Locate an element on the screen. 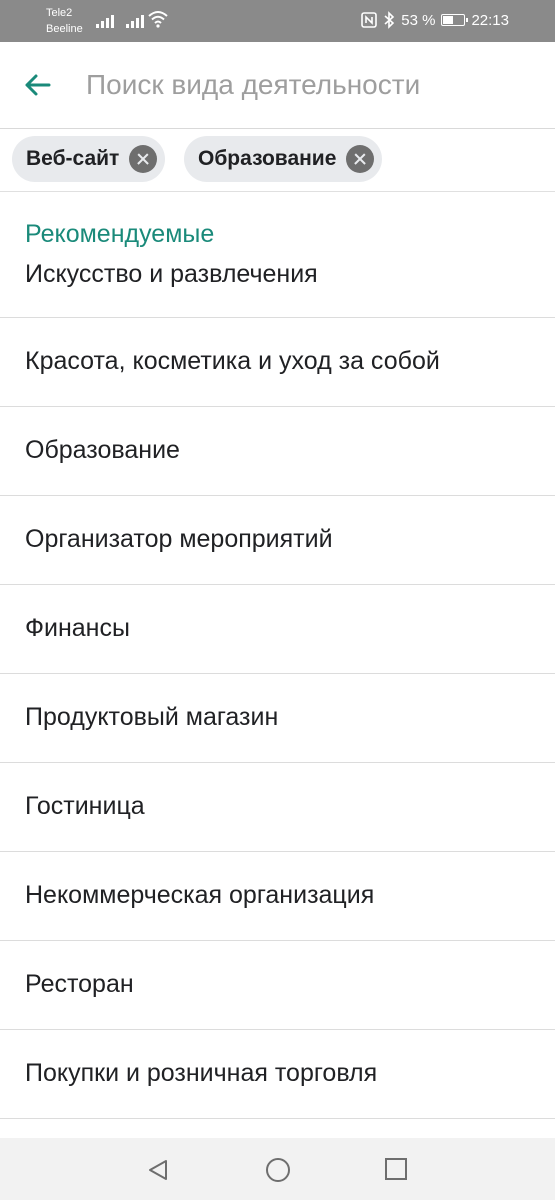 The height and width of the screenshot is (1200, 555). list-item: Образование is located at coordinates (277, 451).